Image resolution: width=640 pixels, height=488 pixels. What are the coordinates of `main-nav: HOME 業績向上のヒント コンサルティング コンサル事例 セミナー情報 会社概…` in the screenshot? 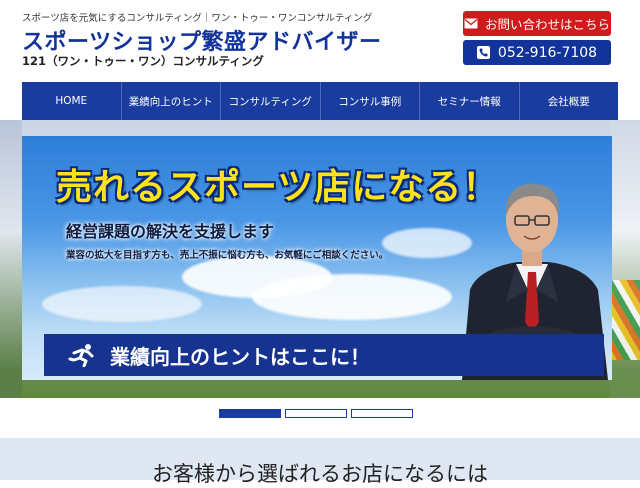 It's located at (320, 101).